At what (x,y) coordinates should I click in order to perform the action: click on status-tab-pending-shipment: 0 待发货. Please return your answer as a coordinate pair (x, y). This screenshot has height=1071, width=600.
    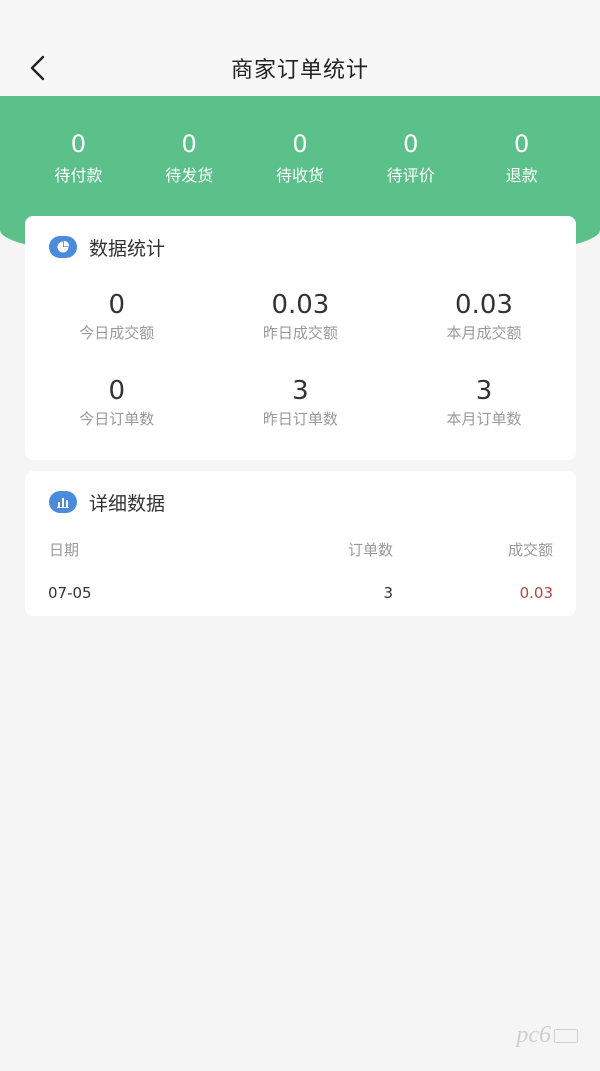
    Looking at the image, I should click on (189, 160).